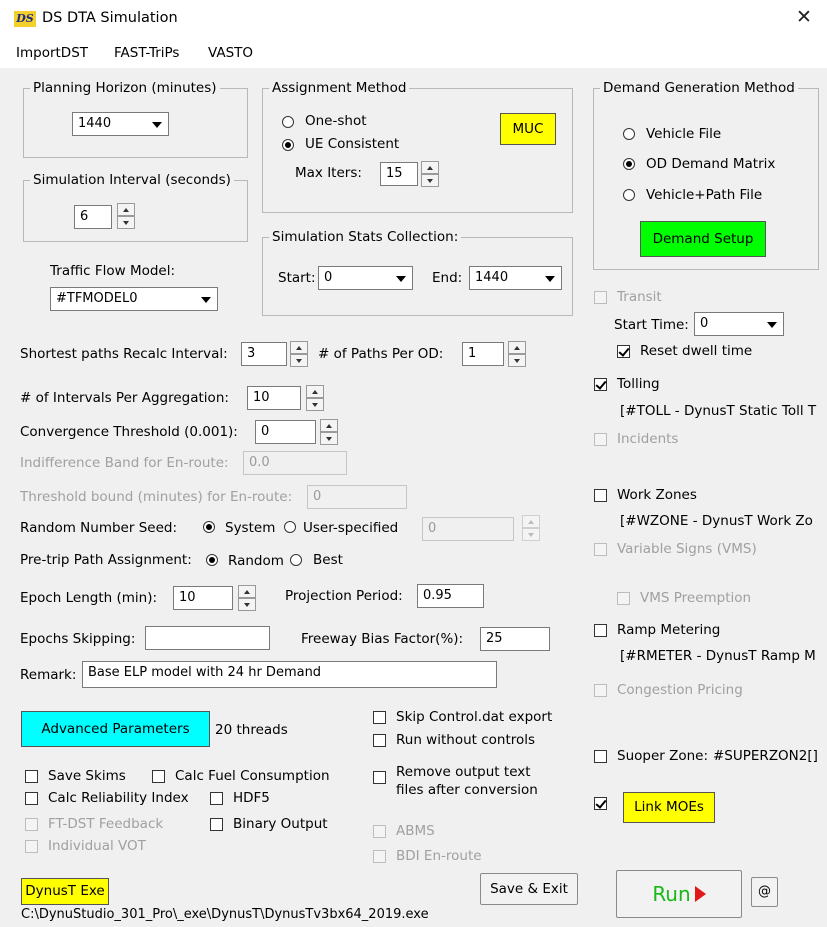  I want to click on epochs-skip-input, so click(207, 638).